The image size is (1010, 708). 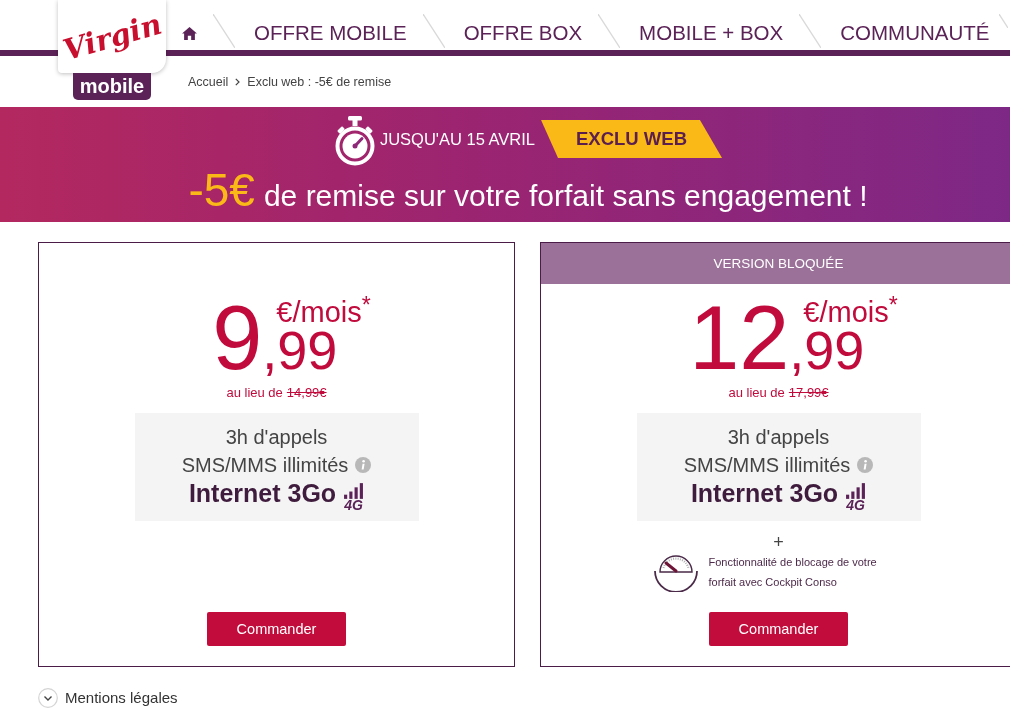 What do you see at coordinates (915, 33) in the screenshot?
I see `nav-link: COMMUNAUTÉ` at bounding box center [915, 33].